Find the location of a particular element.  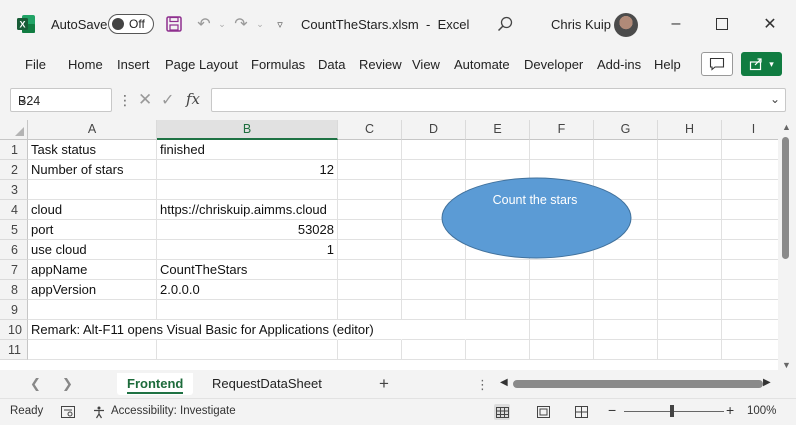

row-header: 11 is located at coordinates (14, 350).